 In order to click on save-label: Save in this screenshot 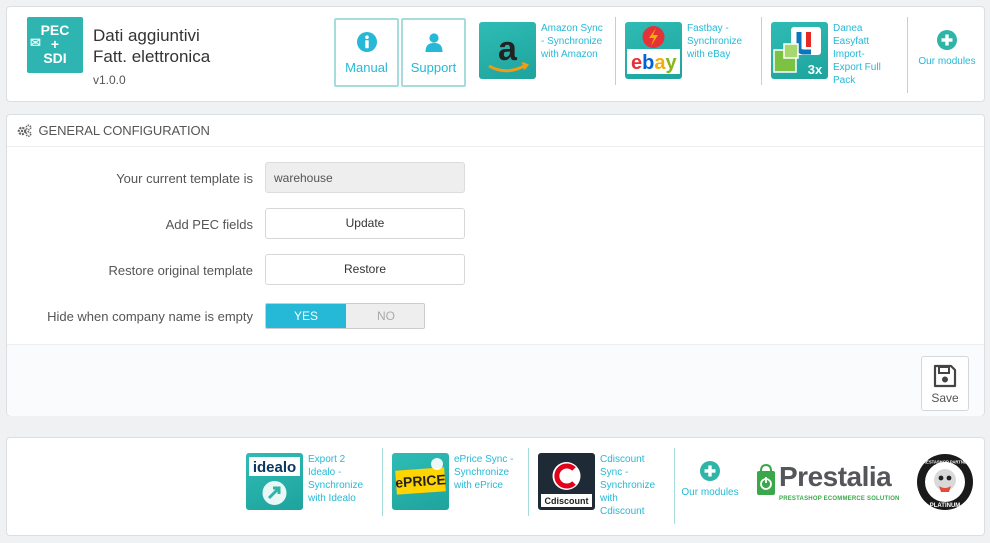, I will do `click(945, 398)`.